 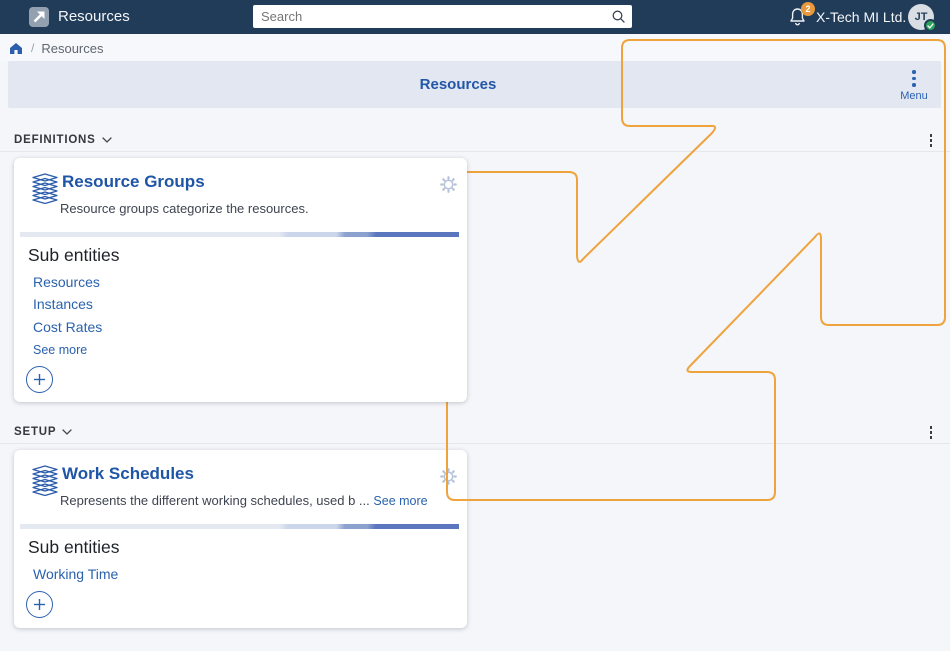 I want to click on app-logo-icon, so click(x=39, y=17).